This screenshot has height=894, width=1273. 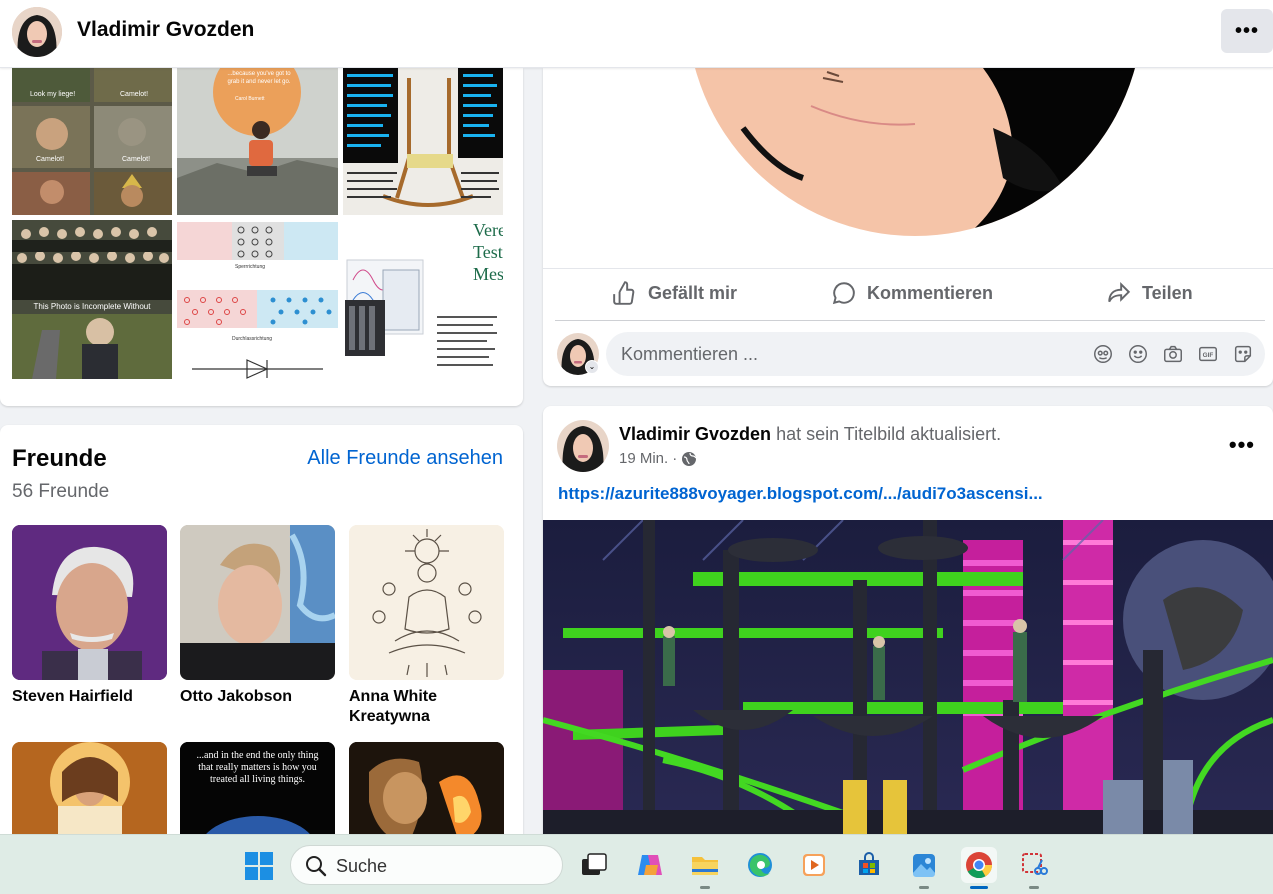 I want to click on tile-caption: This Photo is Incomplete Without, so click(x=92, y=306).